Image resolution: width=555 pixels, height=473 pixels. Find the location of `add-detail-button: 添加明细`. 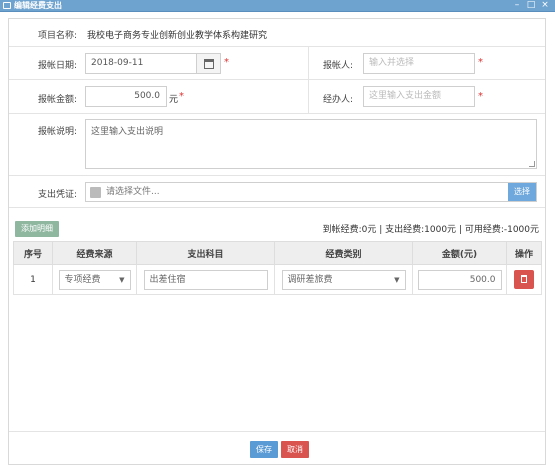

add-detail-button: 添加明细 is located at coordinates (37, 229).